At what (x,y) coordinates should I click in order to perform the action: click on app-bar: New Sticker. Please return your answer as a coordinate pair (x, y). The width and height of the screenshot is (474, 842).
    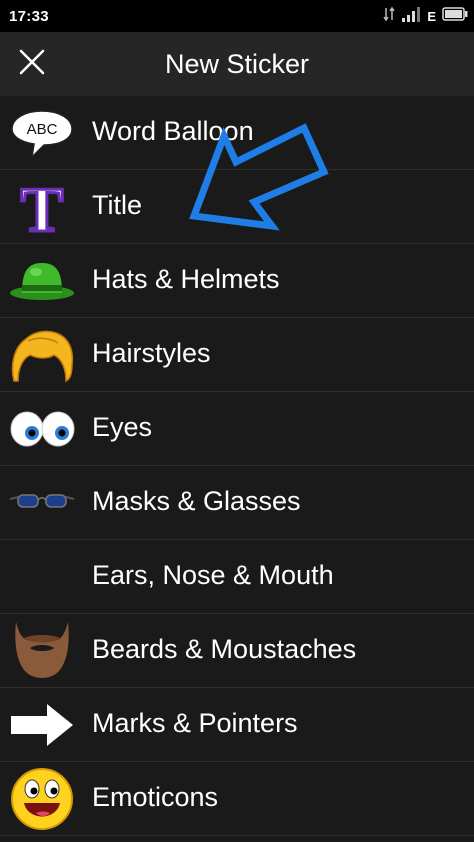
    Looking at the image, I should click on (237, 64).